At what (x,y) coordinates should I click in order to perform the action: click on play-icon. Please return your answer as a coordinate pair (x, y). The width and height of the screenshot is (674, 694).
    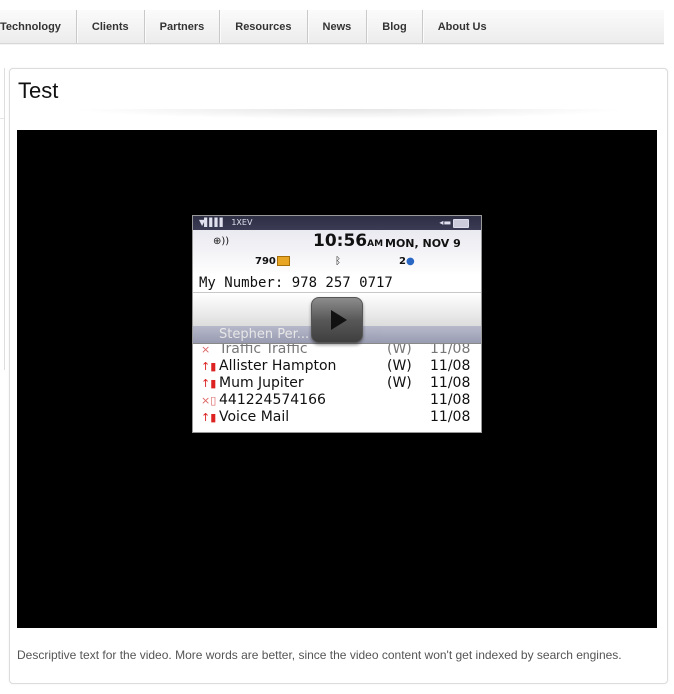
    Looking at the image, I should click on (339, 320).